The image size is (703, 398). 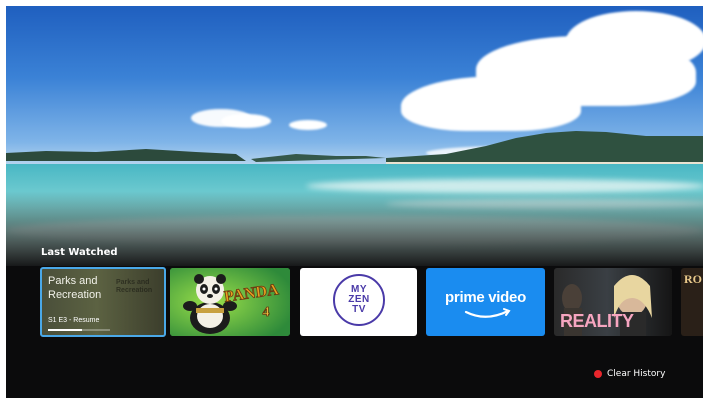 What do you see at coordinates (636, 374) in the screenshot?
I see `clear-history-label: Clear History` at bounding box center [636, 374].